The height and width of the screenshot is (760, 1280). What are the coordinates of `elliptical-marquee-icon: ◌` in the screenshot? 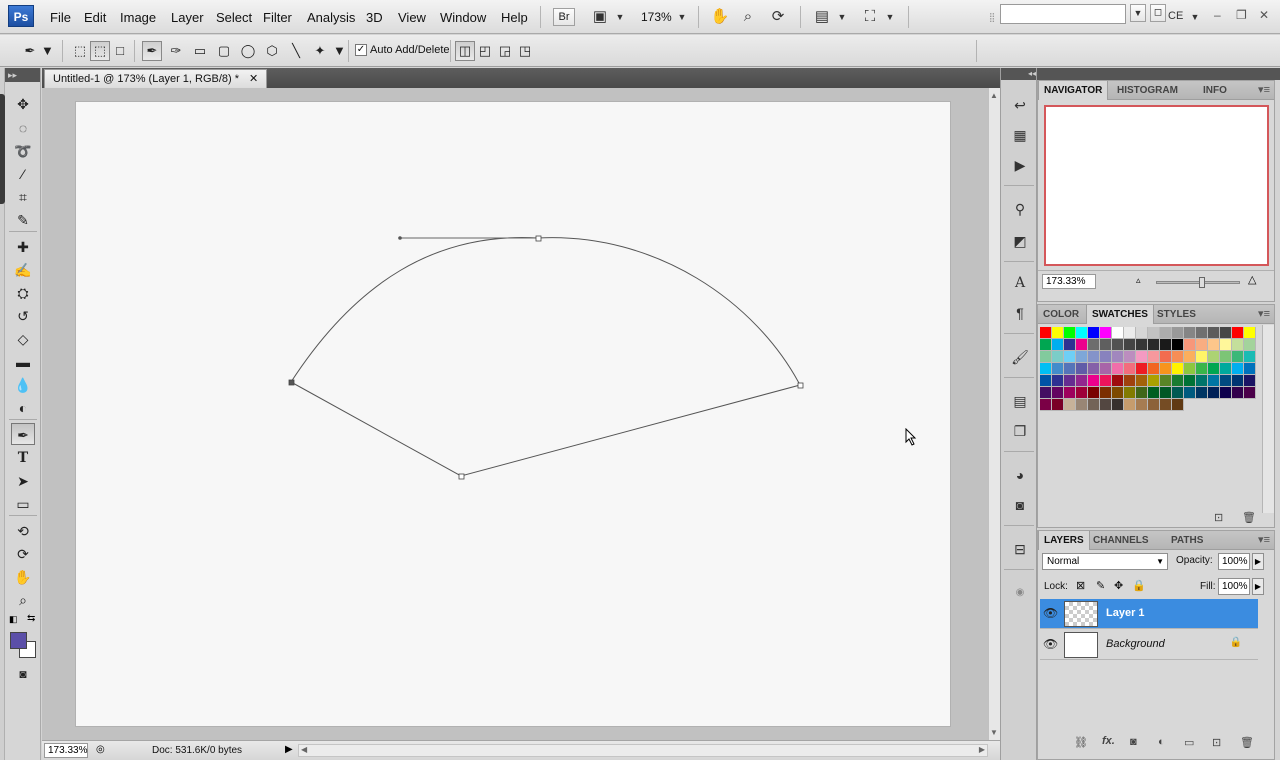 It's located at (23, 127).